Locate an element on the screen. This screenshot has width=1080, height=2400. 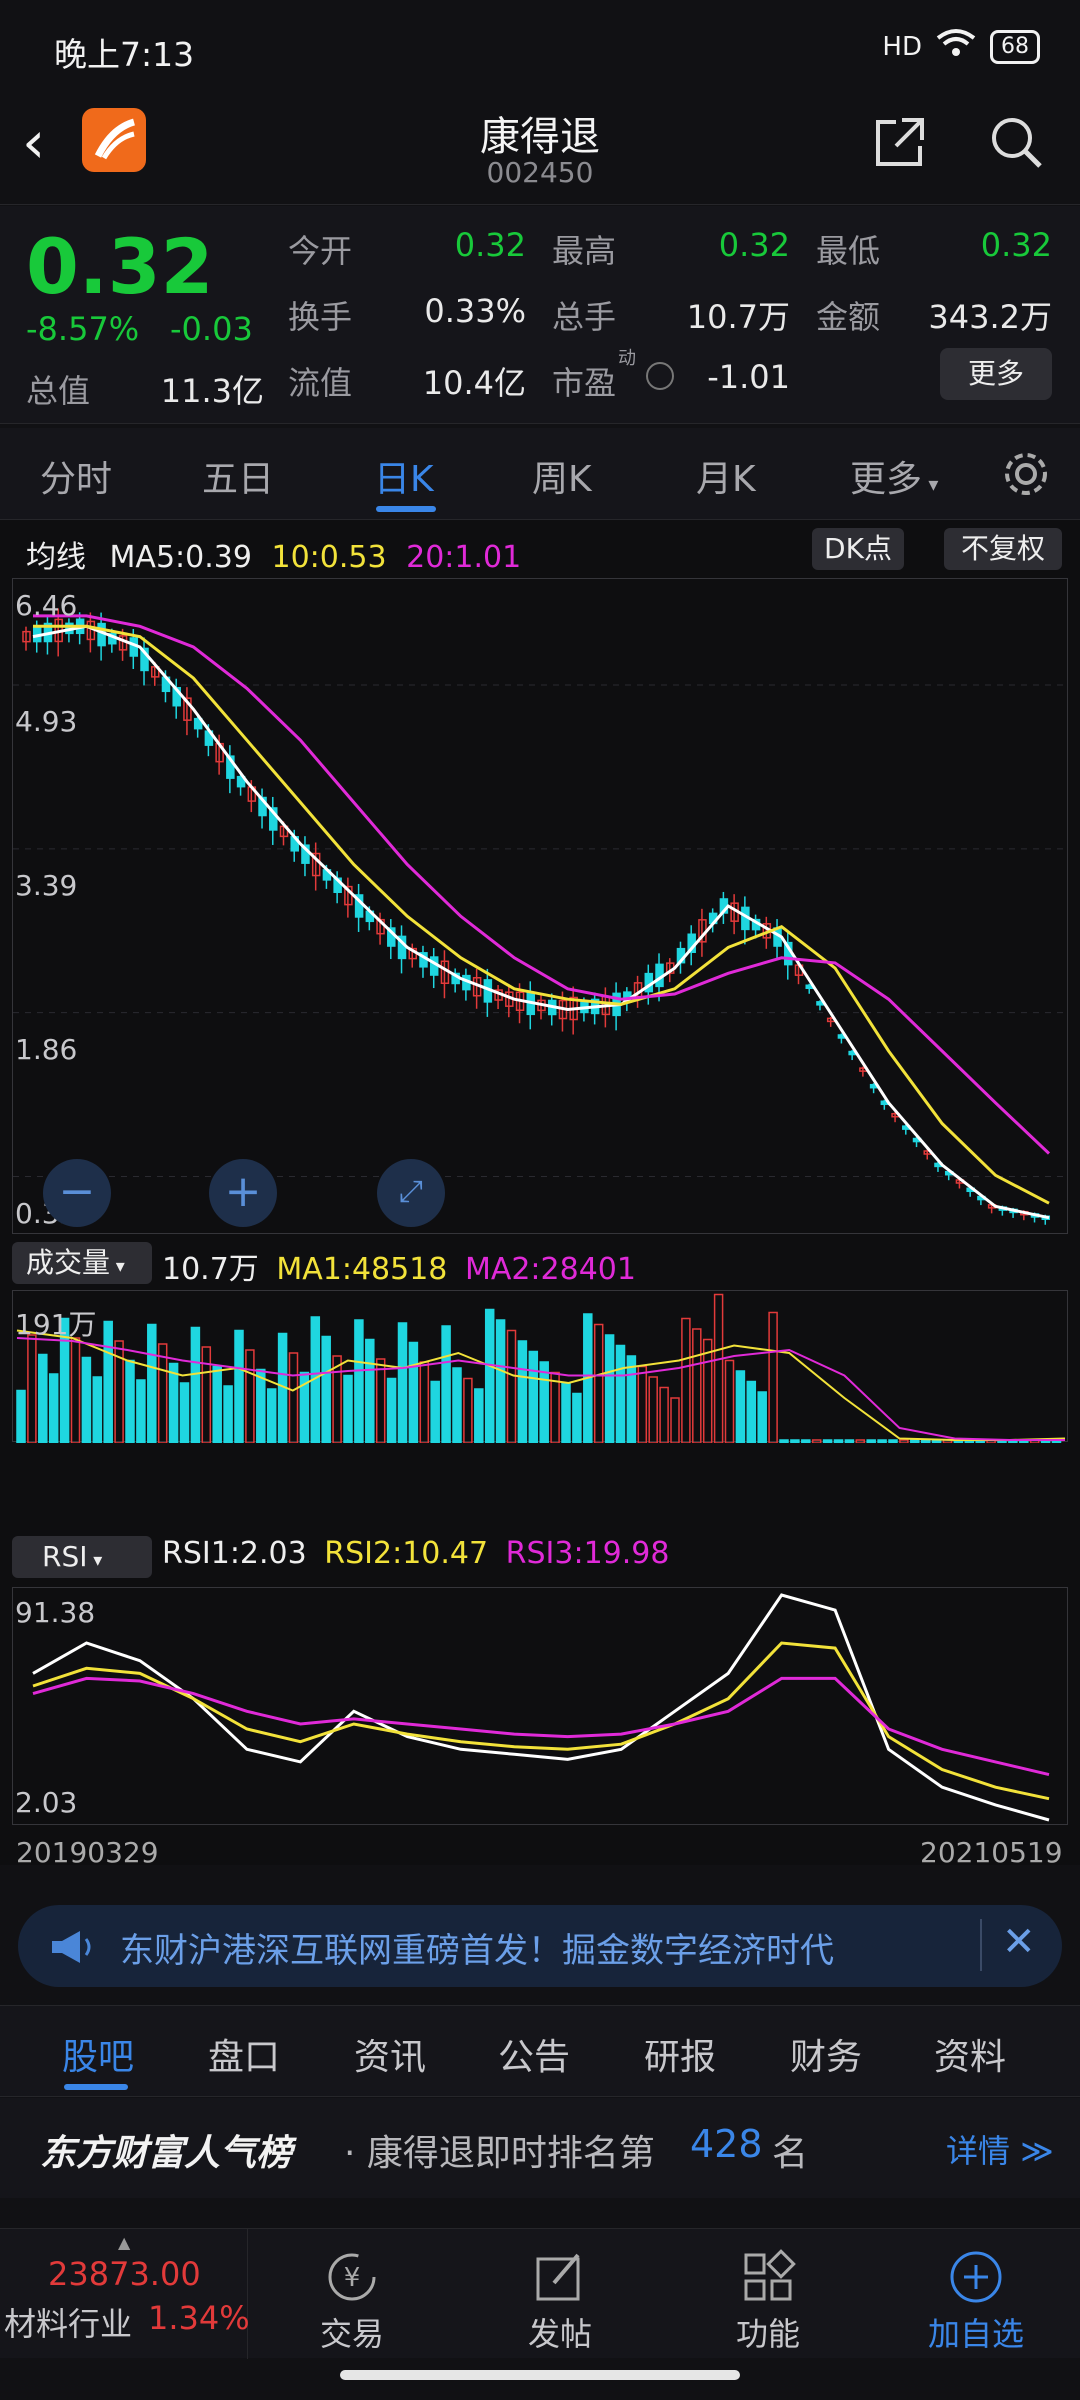
tab-news: 资讯 is located at coordinates (390, 2054).